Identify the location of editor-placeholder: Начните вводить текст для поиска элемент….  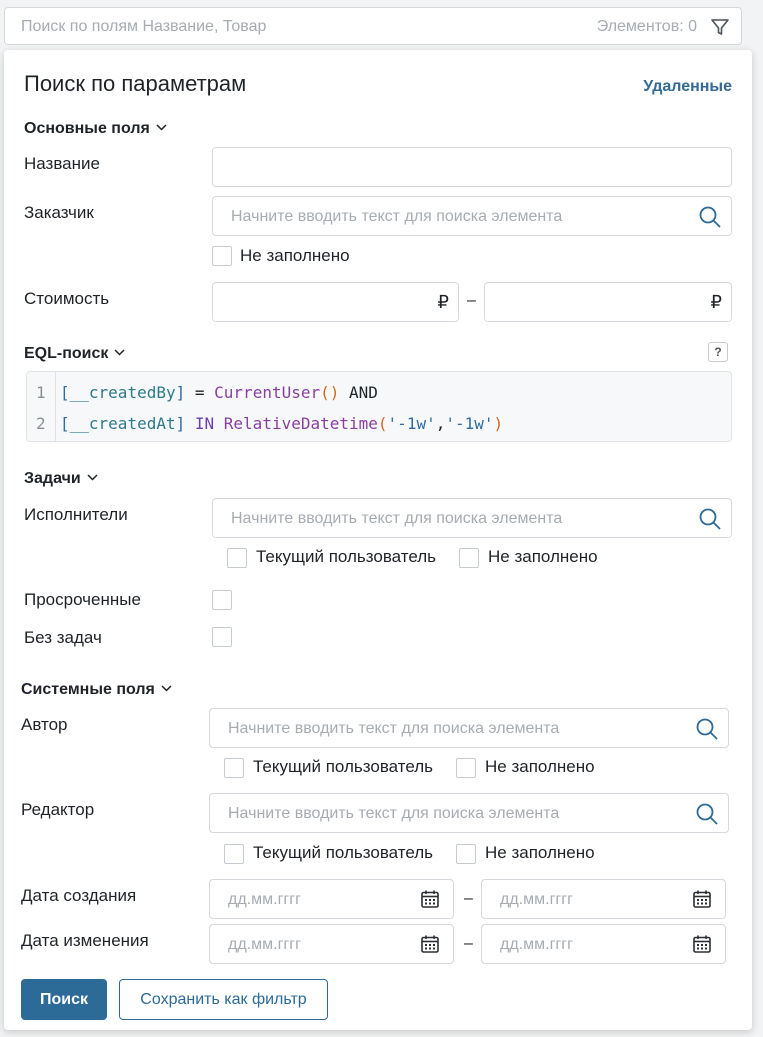
(394, 813).